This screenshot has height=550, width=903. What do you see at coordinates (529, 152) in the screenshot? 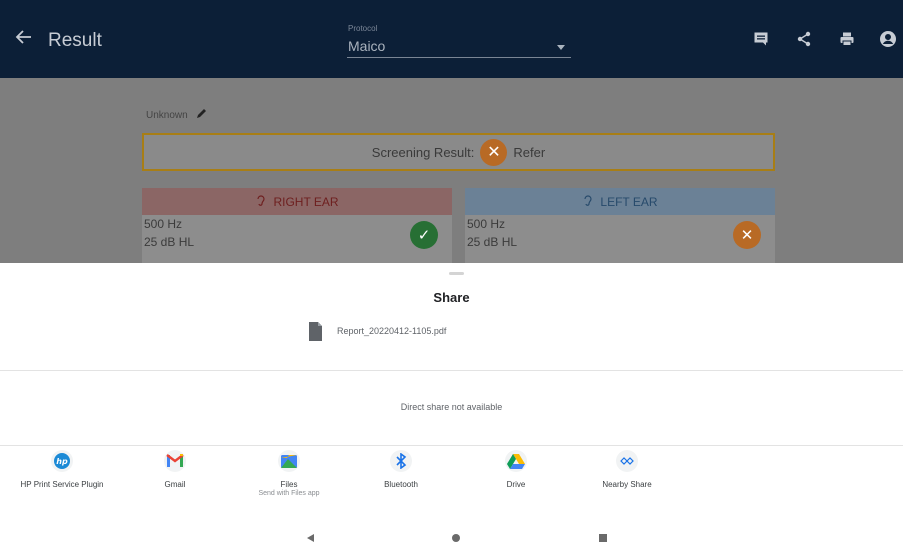
I see `screening-result-value: Refer` at bounding box center [529, 152].